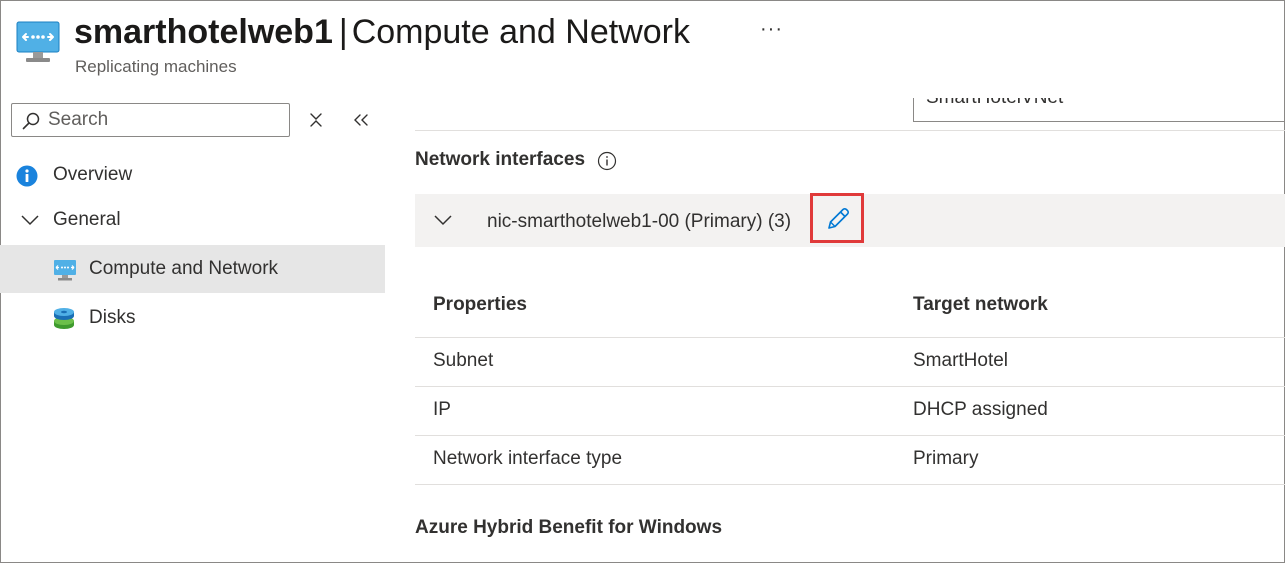 This screenshot has height=563, width=1285. What do you see at coordinates (980, 409) in the screenshot?
I see `property-value: DHCP assigned` at bounding box center [980, 409].